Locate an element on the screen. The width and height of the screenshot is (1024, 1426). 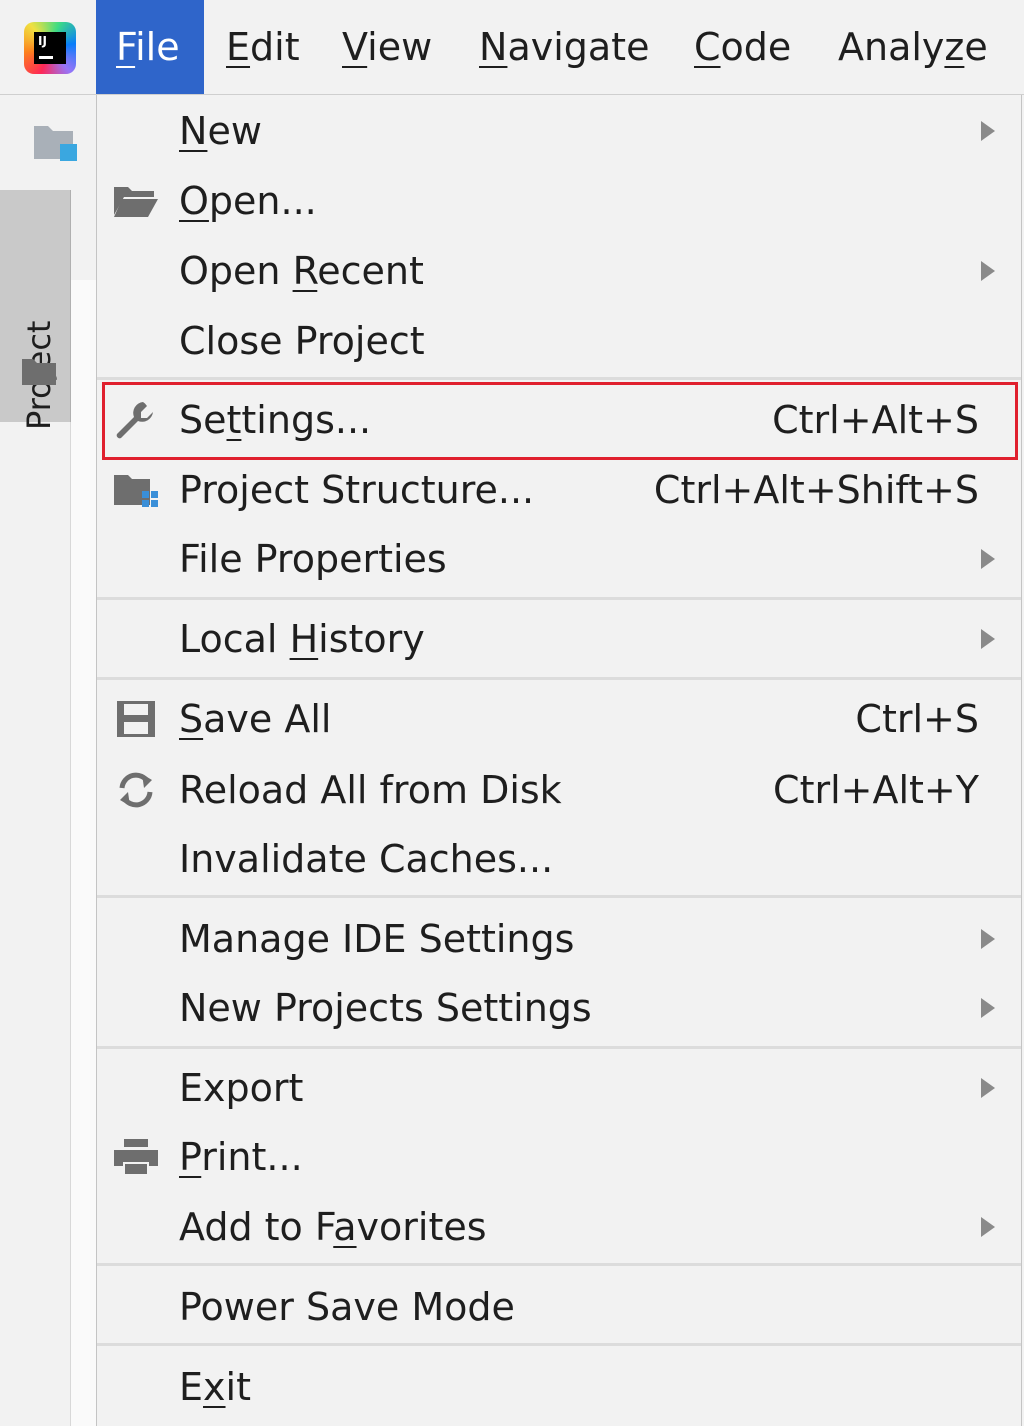
menu-item-project-structure: Project Structure... Ctrl+Alt+Shift+S is located at coordinates (559, 490).